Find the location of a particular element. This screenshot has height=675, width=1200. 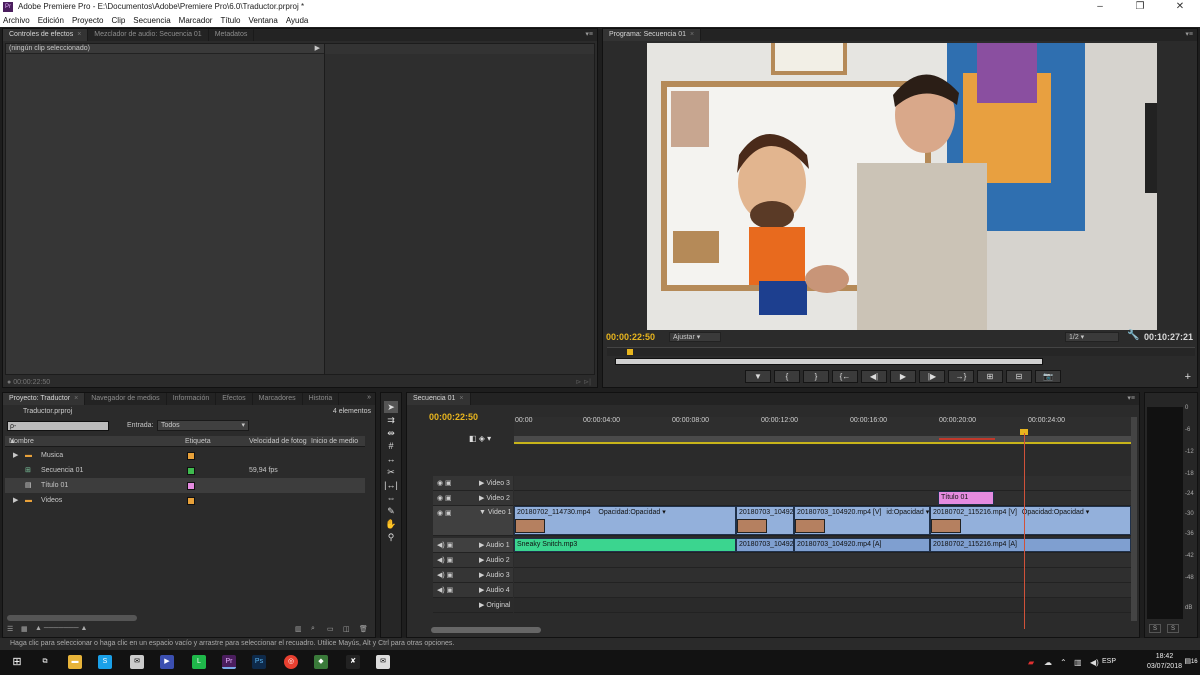

tray-icon: ☁ is located at coordinates (1048, 662).